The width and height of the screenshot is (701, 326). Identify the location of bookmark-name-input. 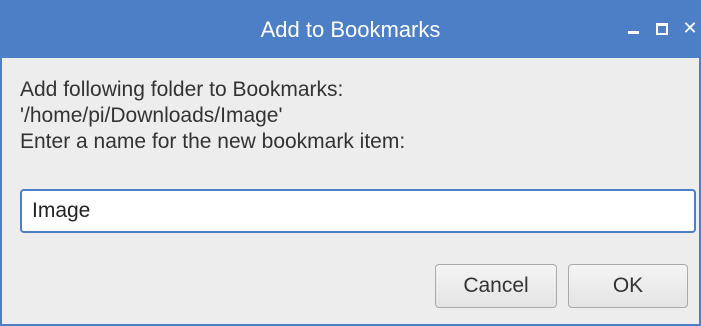
(358, 211).